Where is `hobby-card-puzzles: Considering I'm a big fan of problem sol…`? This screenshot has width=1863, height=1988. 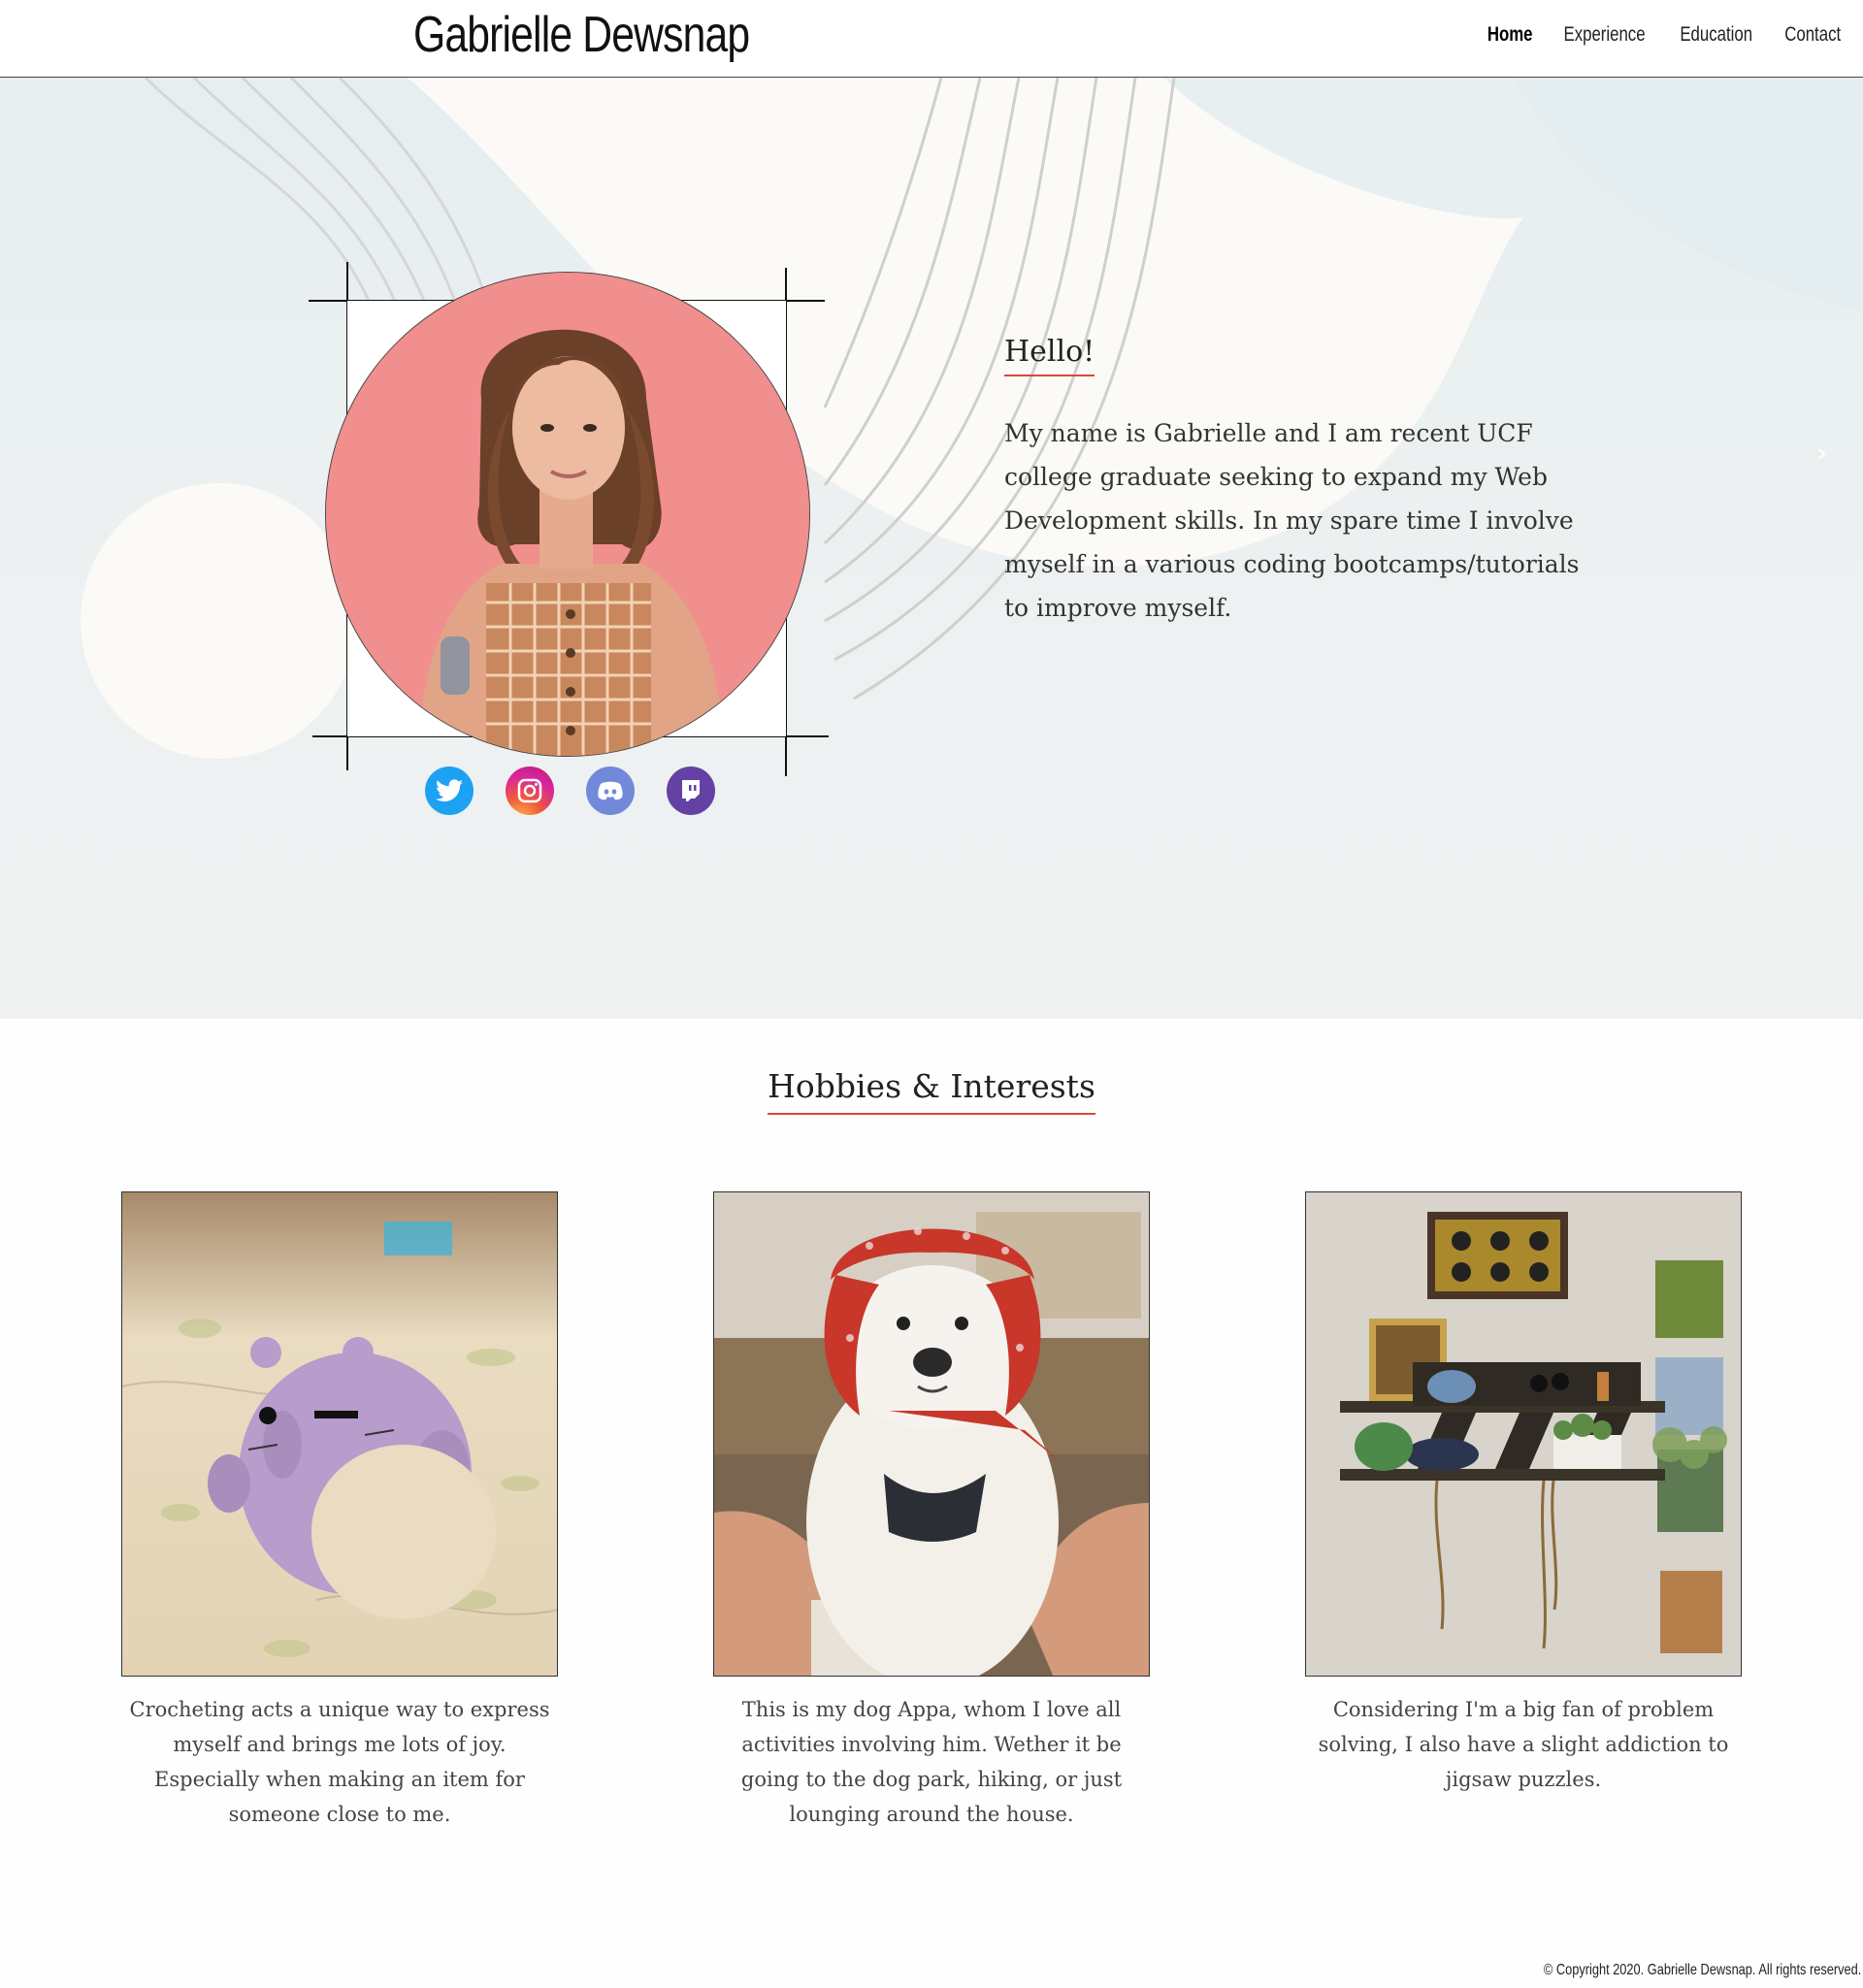
hobby-card-puzzles: Considering I'm a big fan of problem sol… is located at coordinates (1523, 1494).